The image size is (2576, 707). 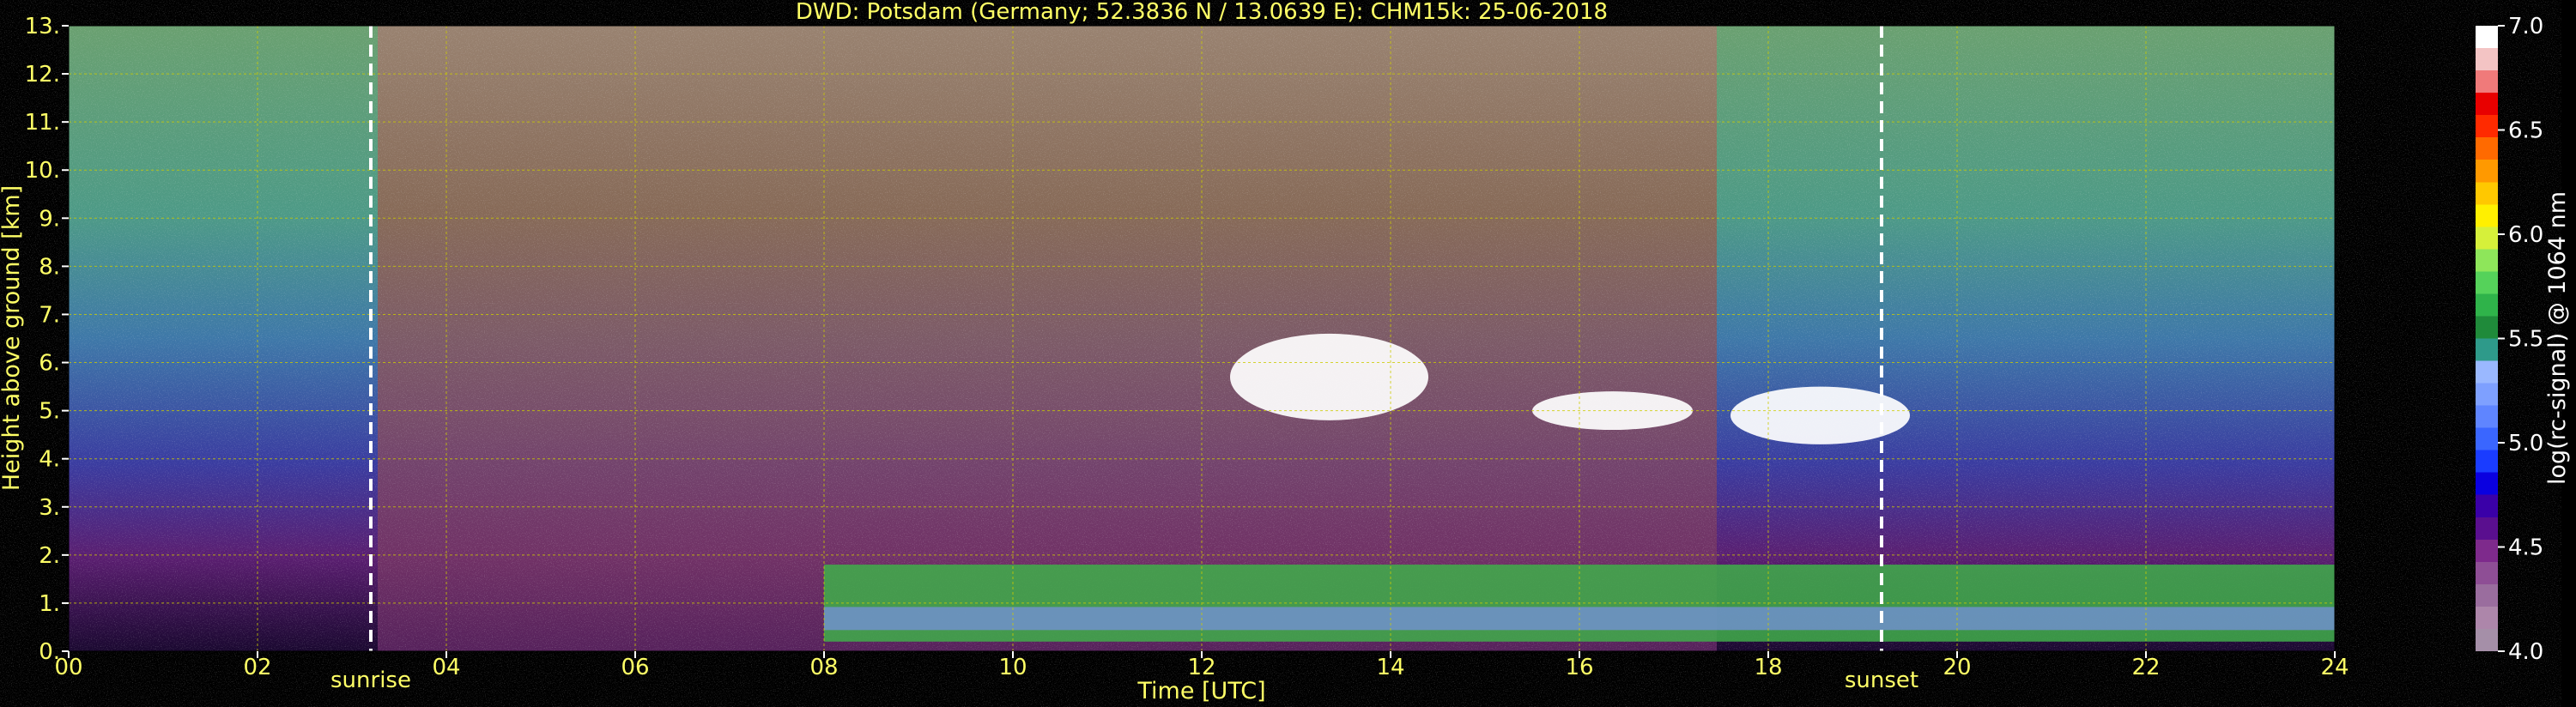 I want to click on colorbar-tick-label: 6.5, so click(x=2525, y=131).